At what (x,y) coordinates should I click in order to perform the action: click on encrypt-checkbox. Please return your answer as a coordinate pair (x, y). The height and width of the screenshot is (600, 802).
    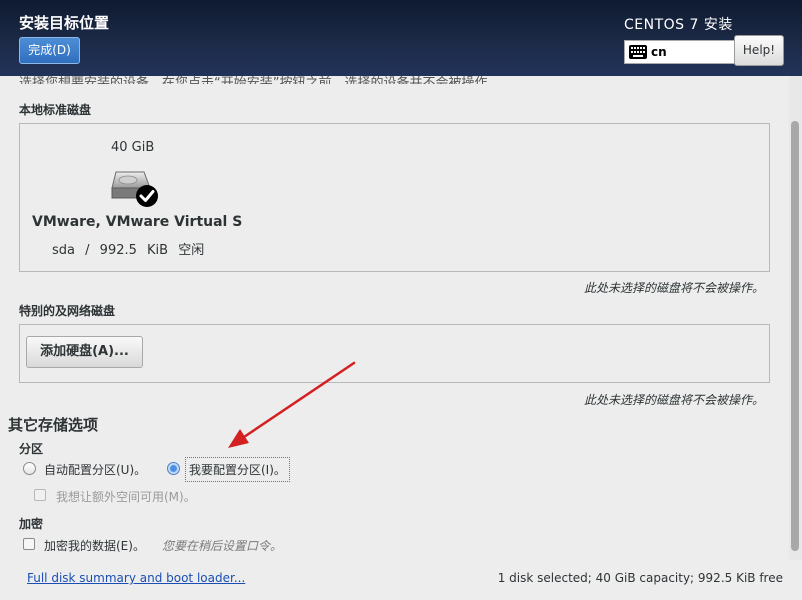
    Looking at the image, I should click on (29, 544).